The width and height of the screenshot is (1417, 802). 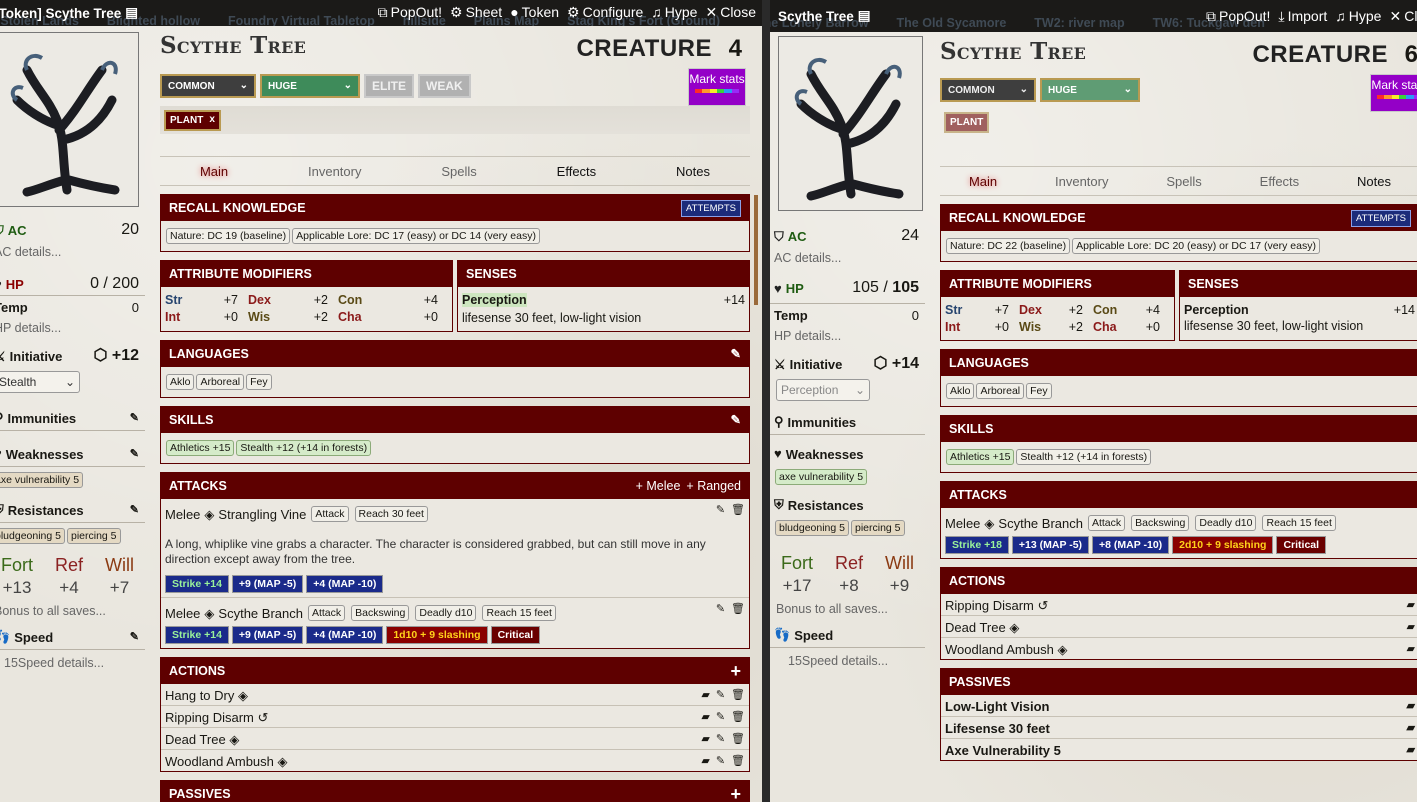 I want to click on passive-row: Axe Vulnerability 5 ▰, so click(x=1179, y=749).